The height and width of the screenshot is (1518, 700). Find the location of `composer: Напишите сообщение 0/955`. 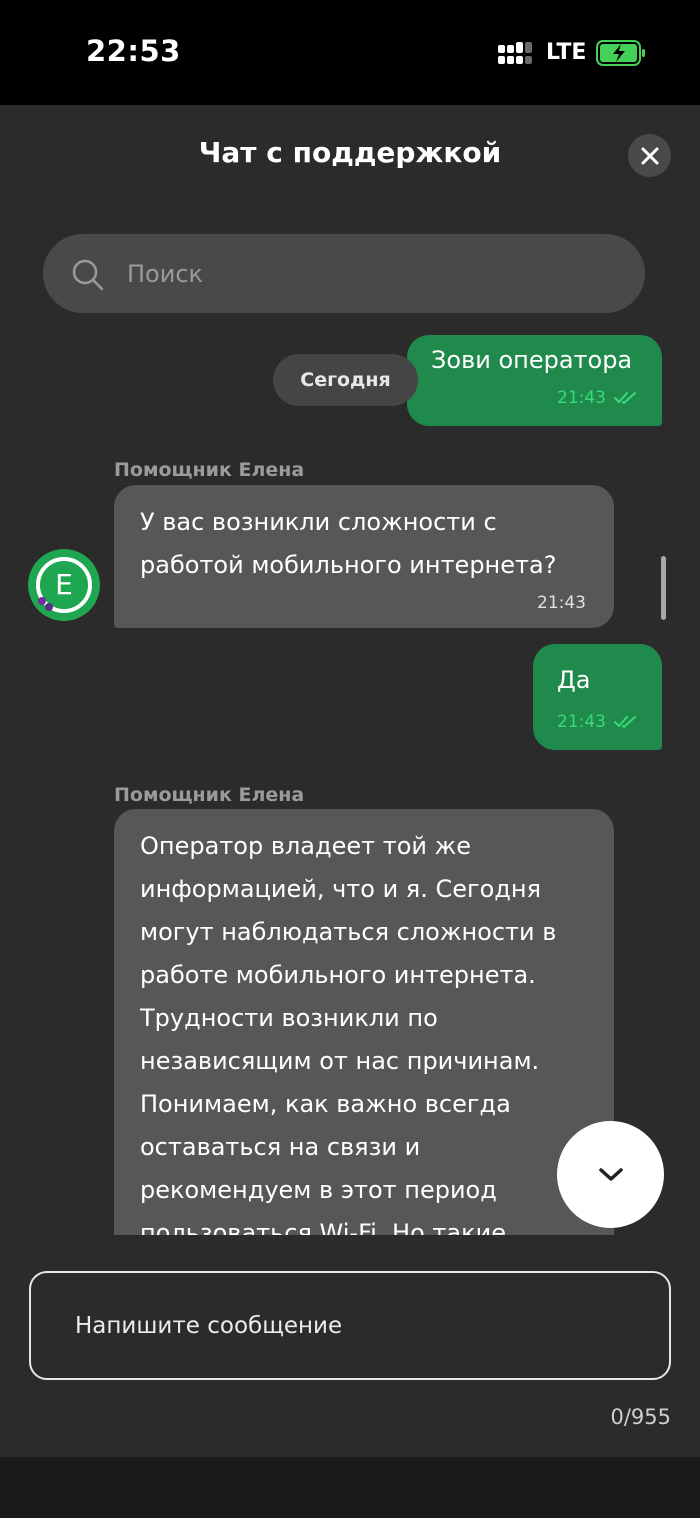

composer: Напишите сообщение 0/955 is located at coordinates (350, 1346).